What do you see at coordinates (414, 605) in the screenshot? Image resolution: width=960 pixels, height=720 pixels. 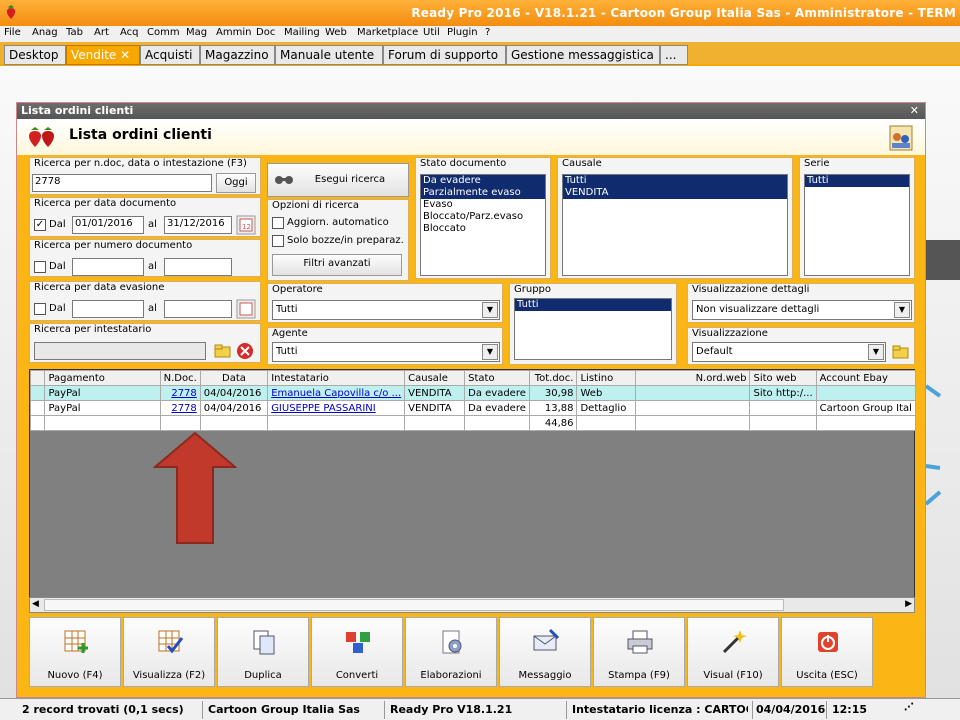 I see `scrollbar-thumb` at bounding box center [414, 605].